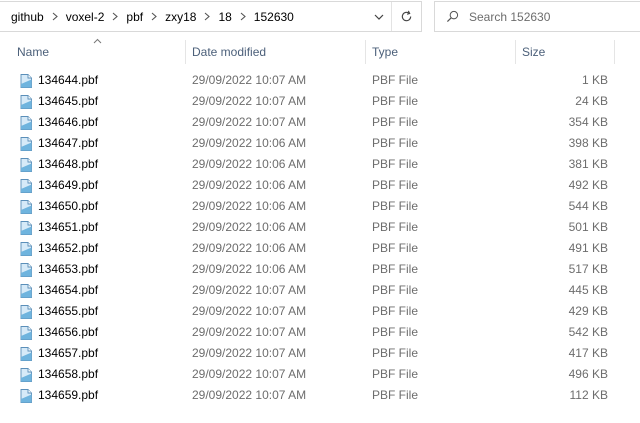  I want to click on breadcrumb-item: github, so click(27, 17).